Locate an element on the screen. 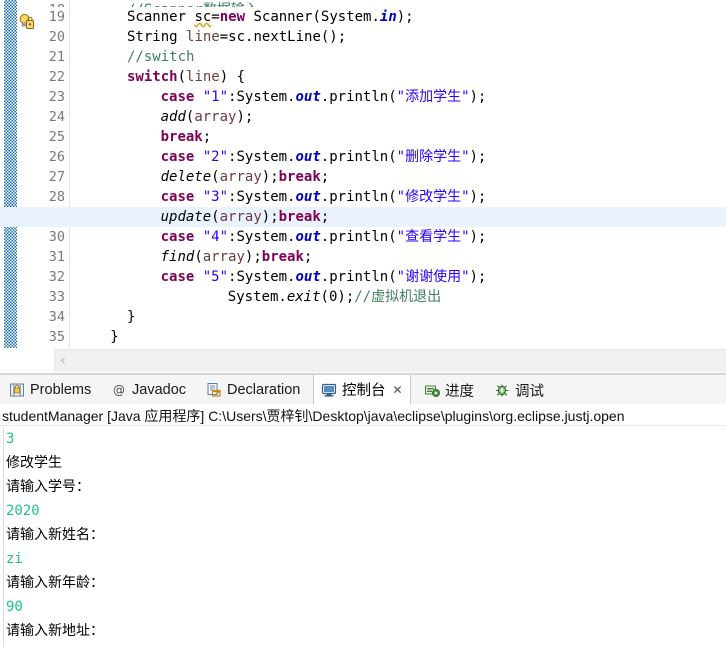 The width and height of the screenshot is (726, 647). code-token: System. is located at coordinates (257, 297).